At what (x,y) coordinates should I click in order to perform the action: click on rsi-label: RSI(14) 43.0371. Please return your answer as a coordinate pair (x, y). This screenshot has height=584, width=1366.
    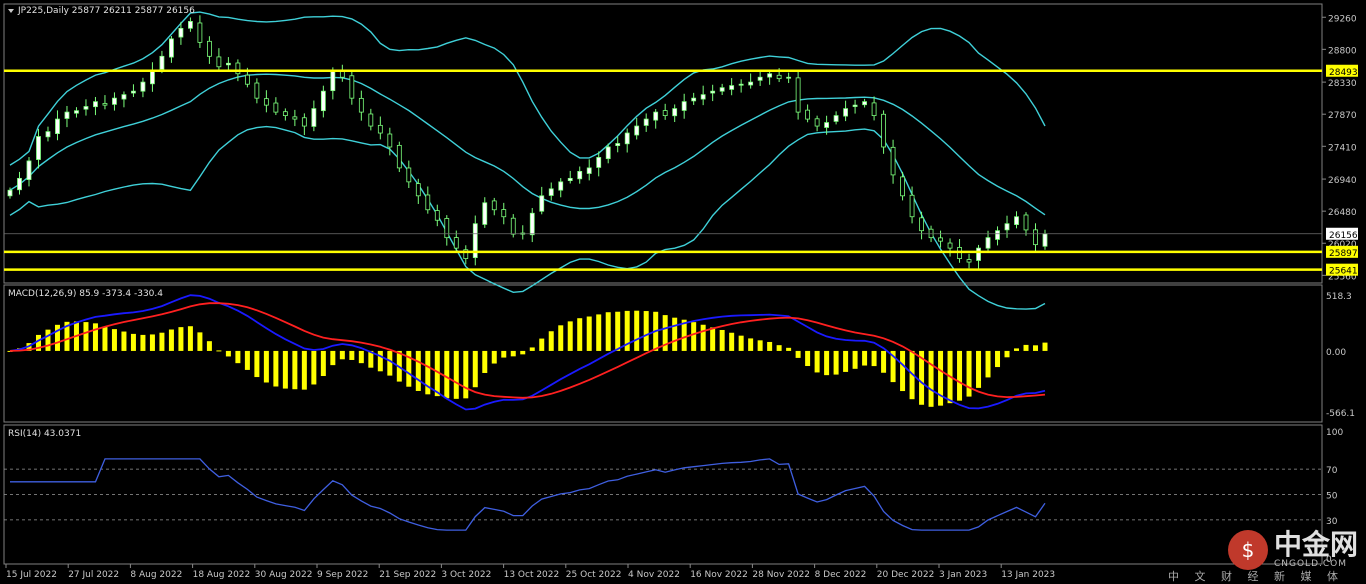
    Looking at the image, I should click on (44, 434).